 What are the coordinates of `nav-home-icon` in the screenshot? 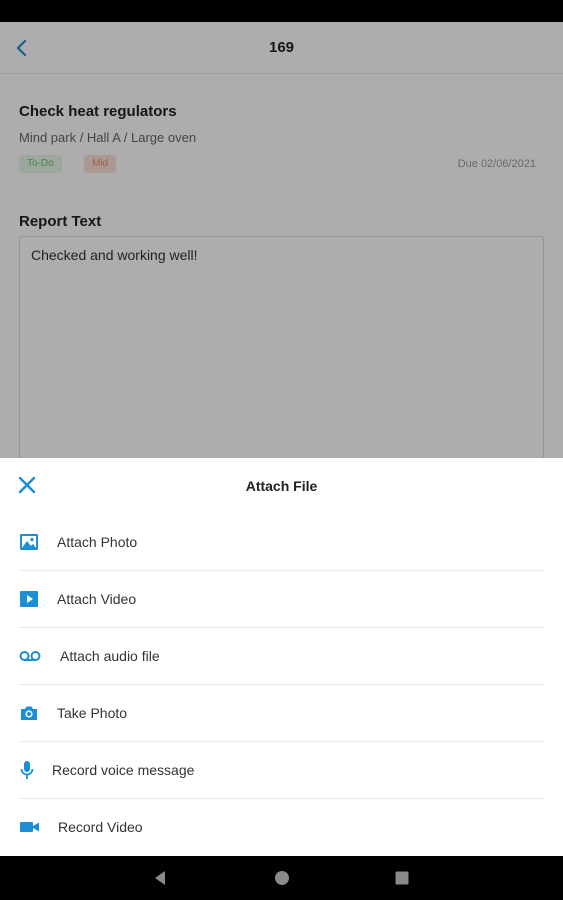 It's located at (282, 878).